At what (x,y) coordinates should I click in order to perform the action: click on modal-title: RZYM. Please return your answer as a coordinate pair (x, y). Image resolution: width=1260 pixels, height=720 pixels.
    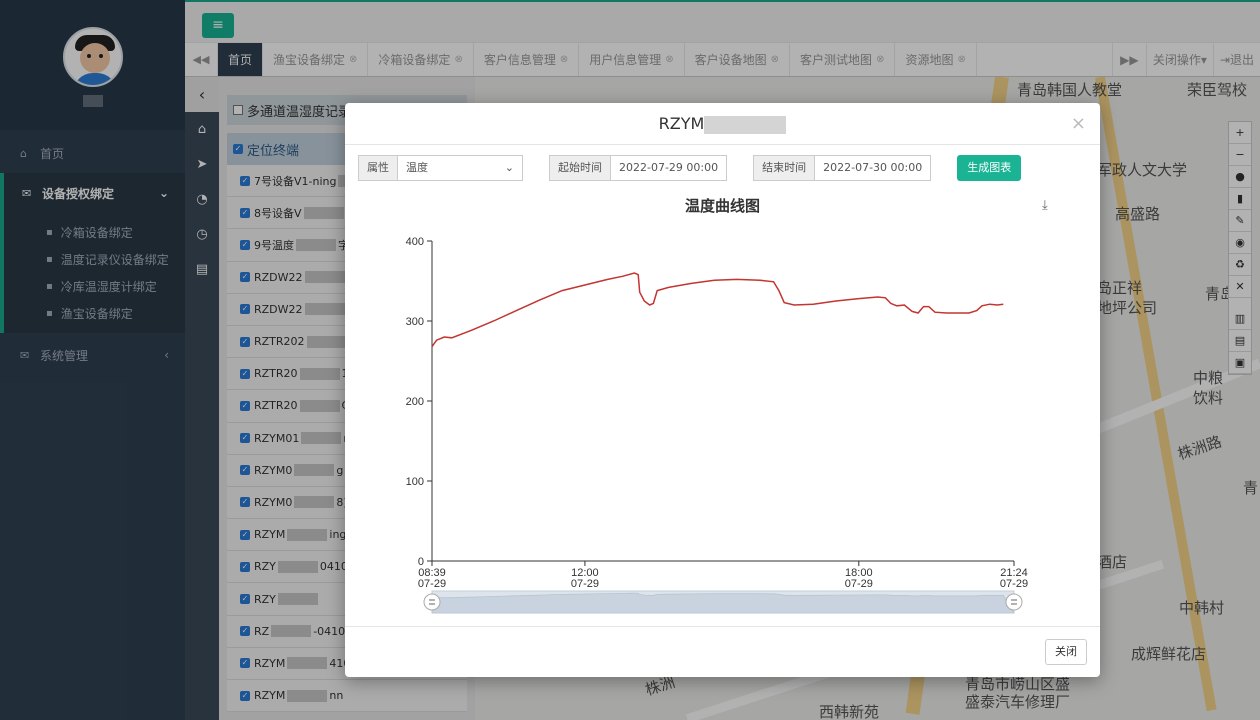
    Looking at the image, I should click on (722, 124).